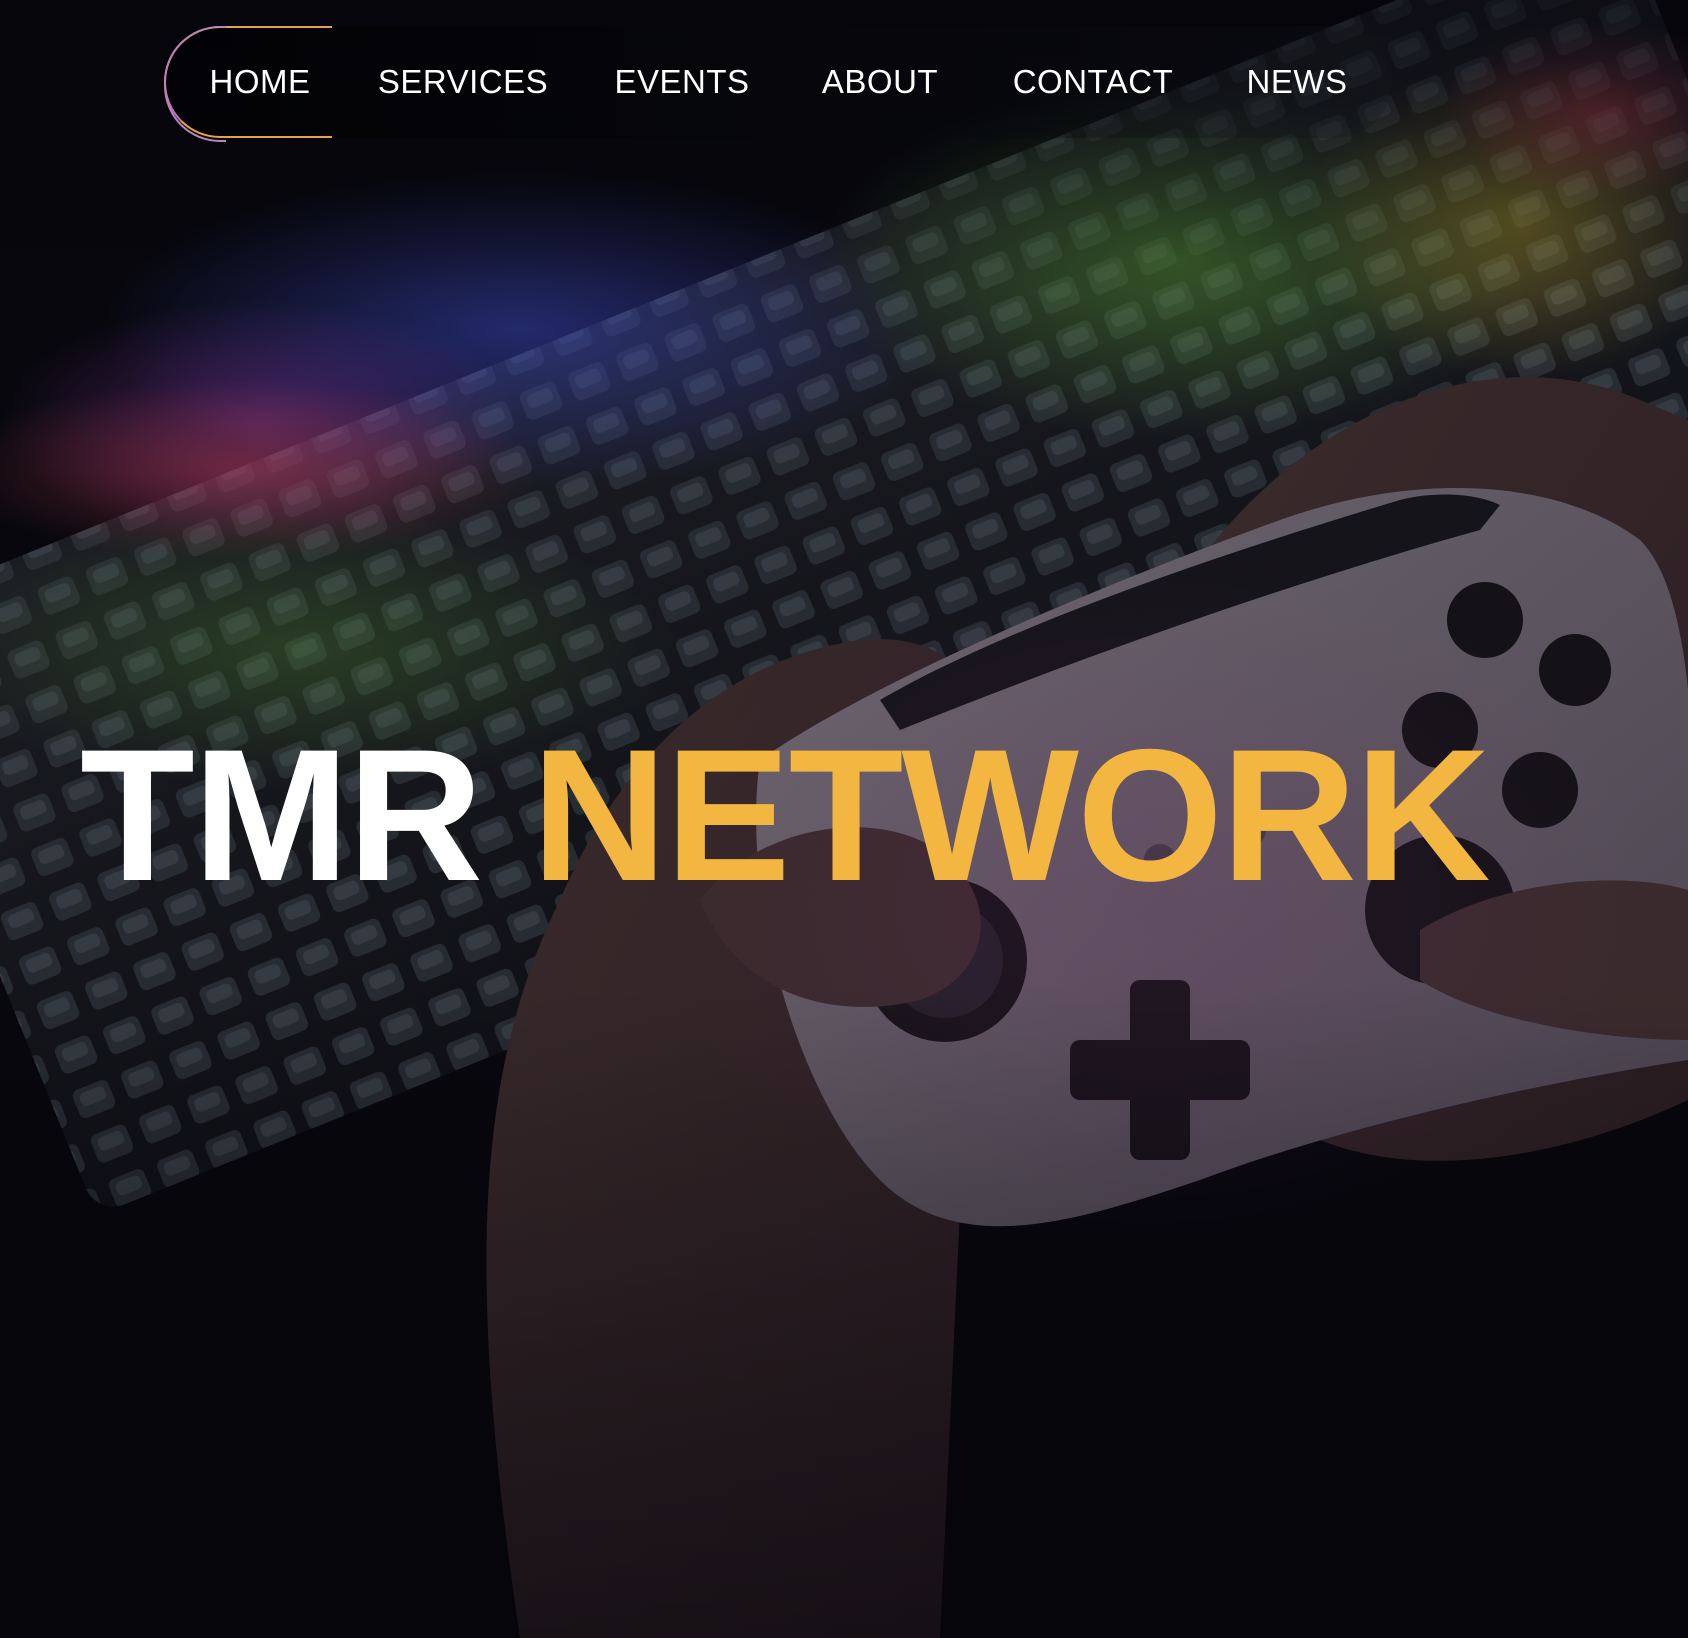  What do you see at coordinates (880, 82) in the screenshot?
I see `nav-item-about: ABOUT` at bounding box center [880, 82].